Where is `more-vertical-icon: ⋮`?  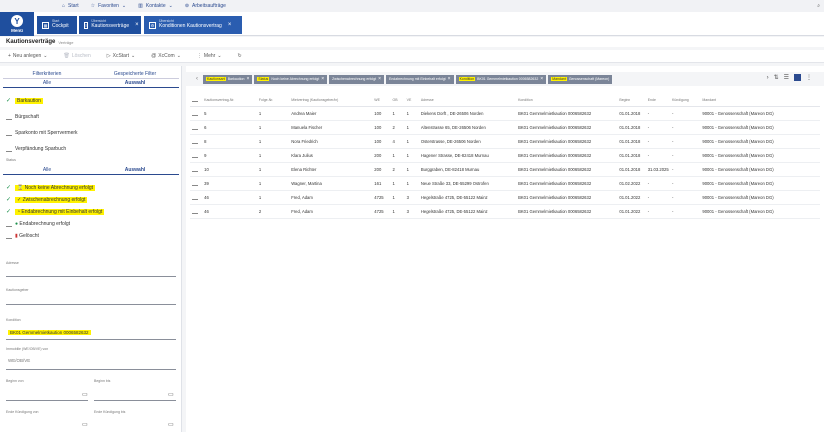 more-vertical-icon: ⋮ is located at coordinates (809, 77).